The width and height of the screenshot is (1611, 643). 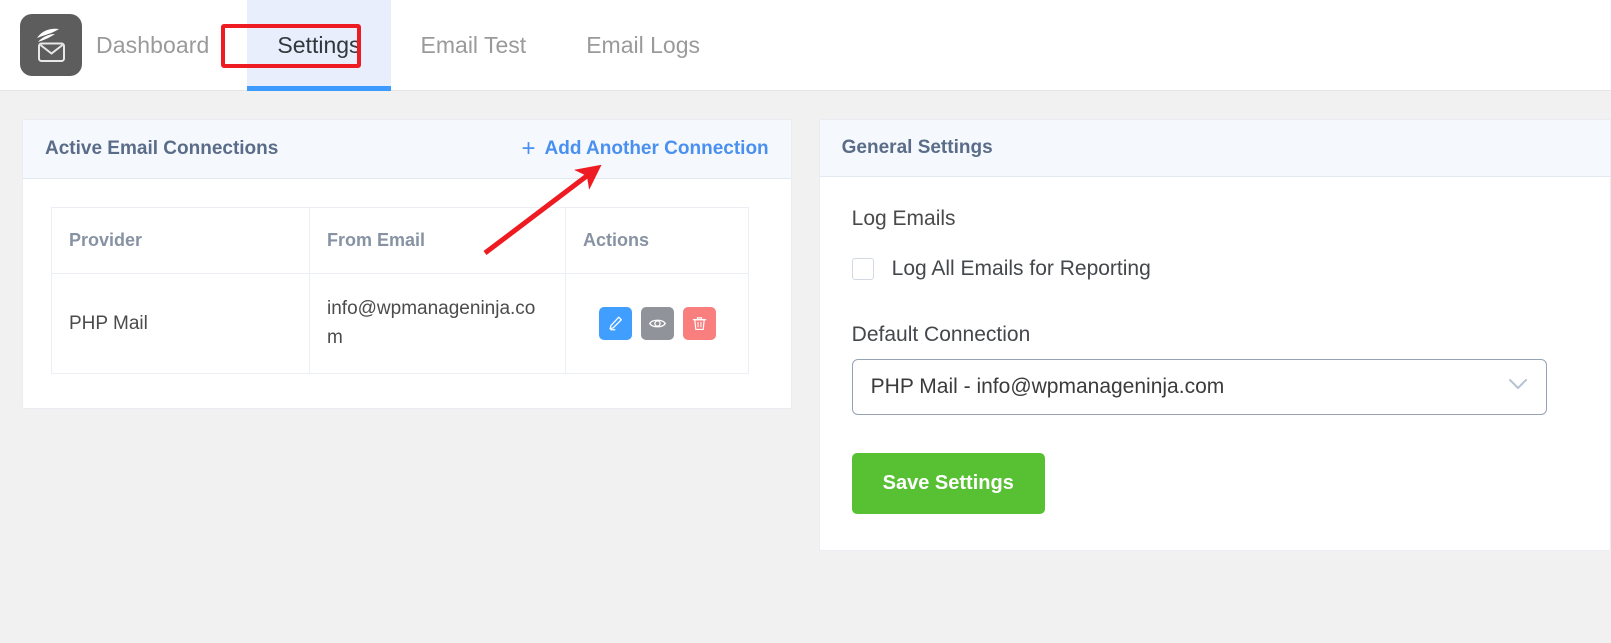 What do you see at coordinates (162, 148) in the screenshot?
I see `connections-panel-title: Active Email Connections` at bounding box center [162, 148].